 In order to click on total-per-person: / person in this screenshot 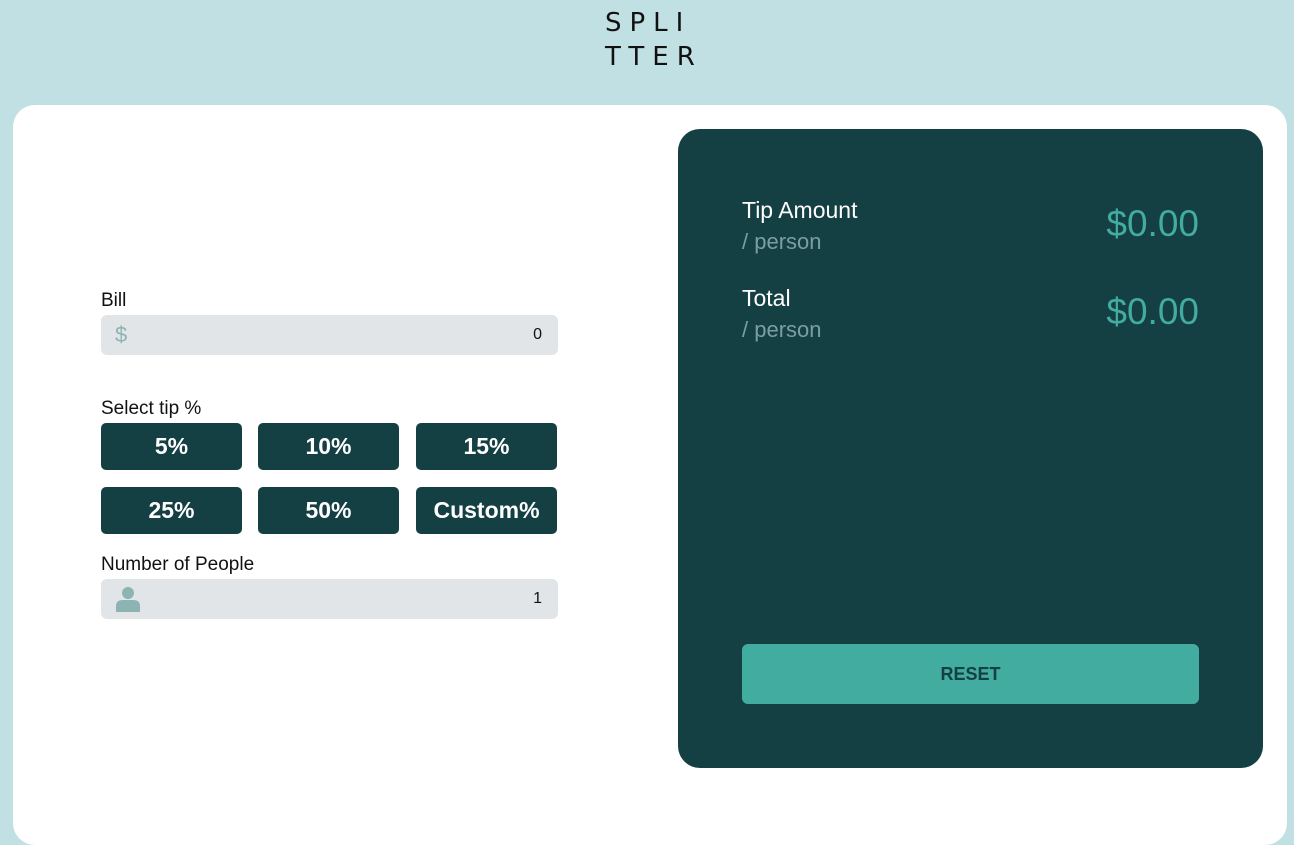, I will do `click(782, 329)`.